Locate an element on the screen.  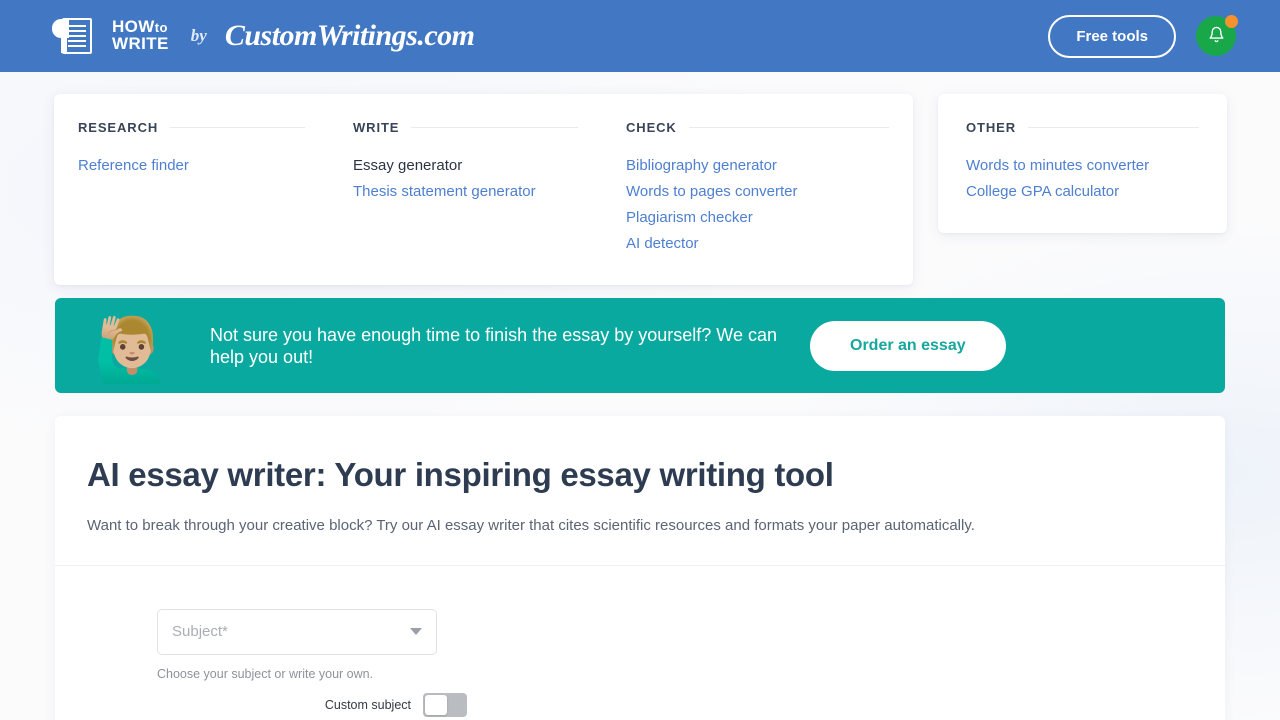
notifications-button is located at coordinates (1217, 35).